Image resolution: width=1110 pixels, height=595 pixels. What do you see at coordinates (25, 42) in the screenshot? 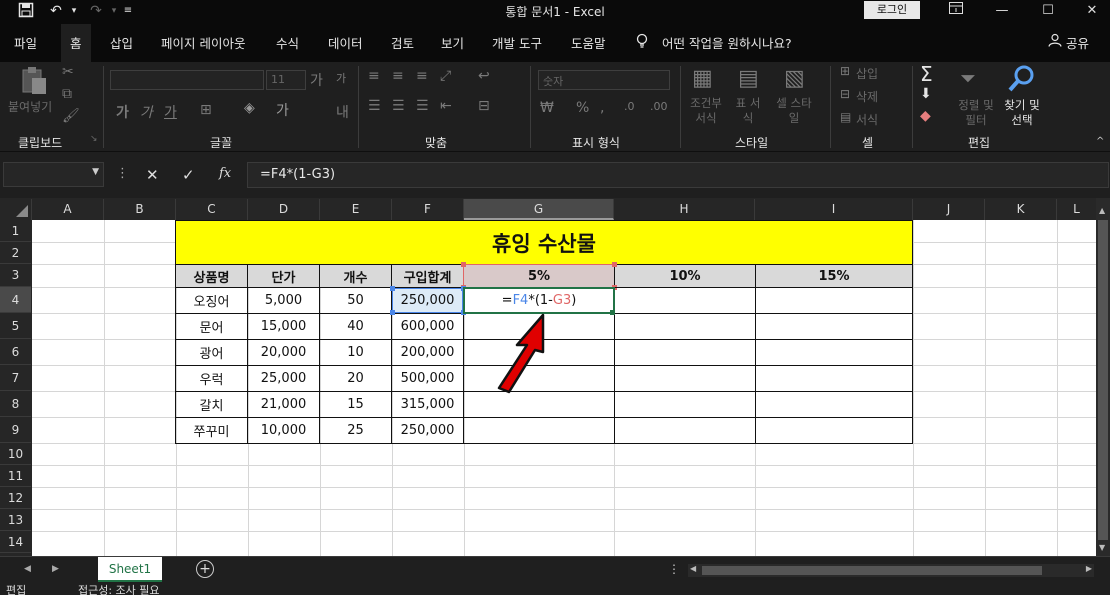
I see `tab-file: 파일` at bounding box center [25, 42].